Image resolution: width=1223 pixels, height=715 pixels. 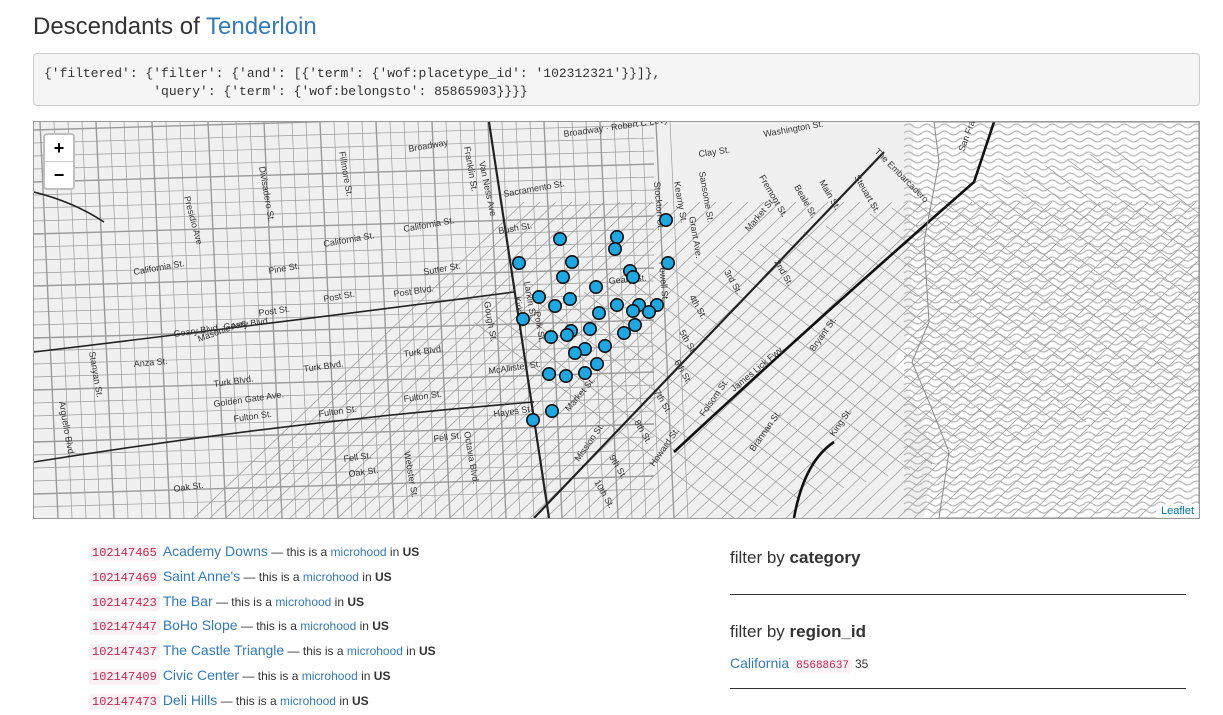 What do you see at coordinates (59, 174) in the screenshot?
I see `zoom-out-button: −` at bounding box center [59, 174].